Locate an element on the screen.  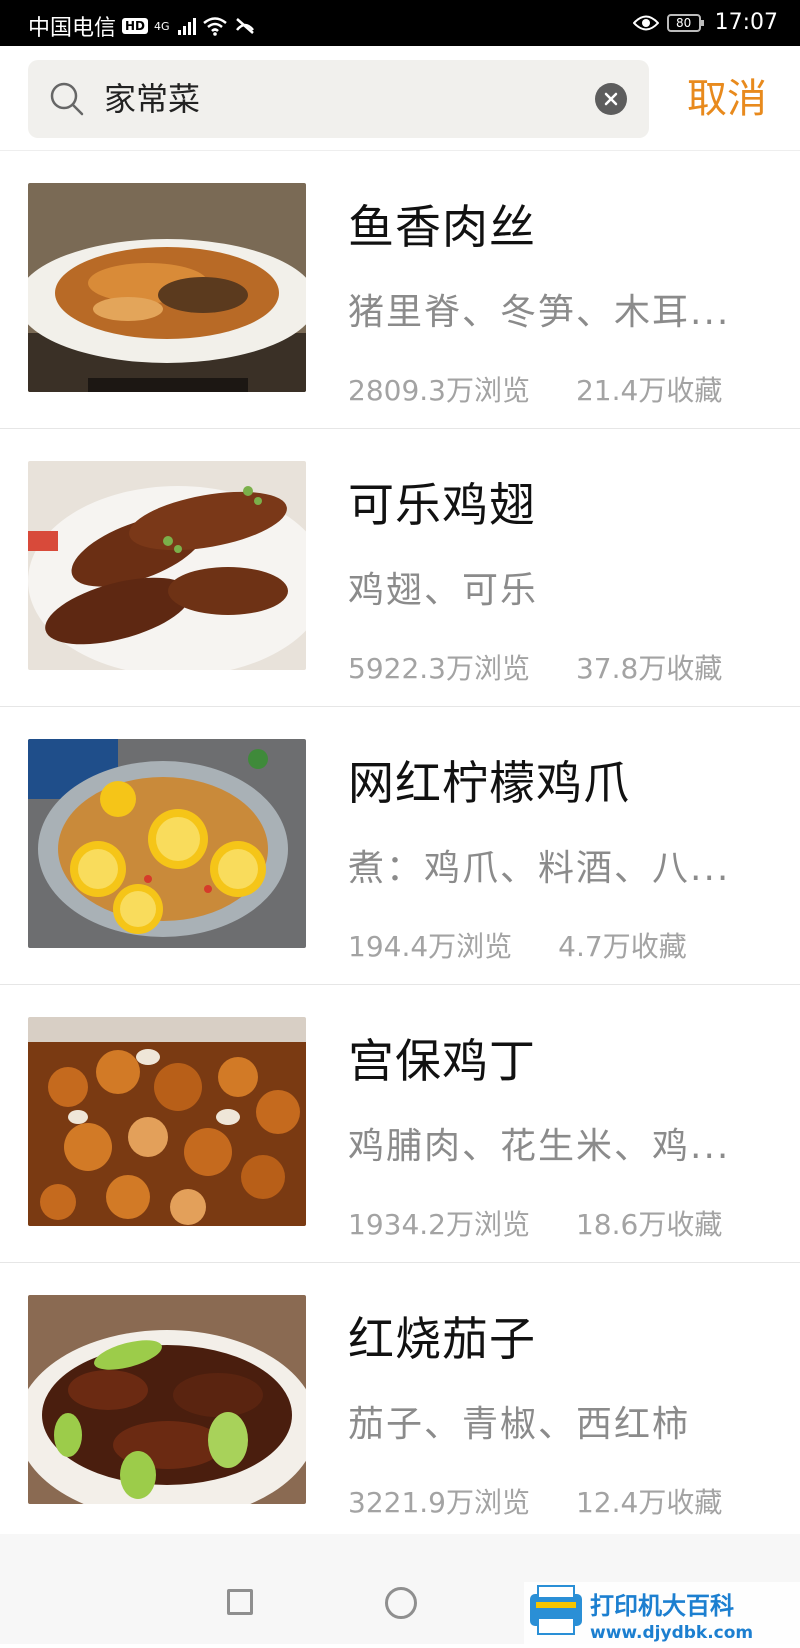
recents-button is located at coordinates (240, 1602).